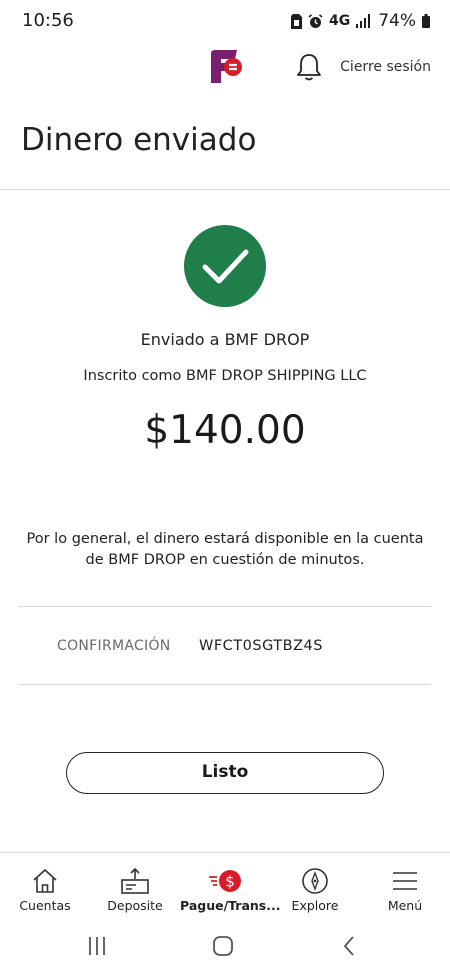 Image resolution: width=450 pixels, height=975 pixels. What do you see at coordinates (139, 140) in the screenshot?
I see `page-title: Dinero enviado` at bounding box center [139, 140].